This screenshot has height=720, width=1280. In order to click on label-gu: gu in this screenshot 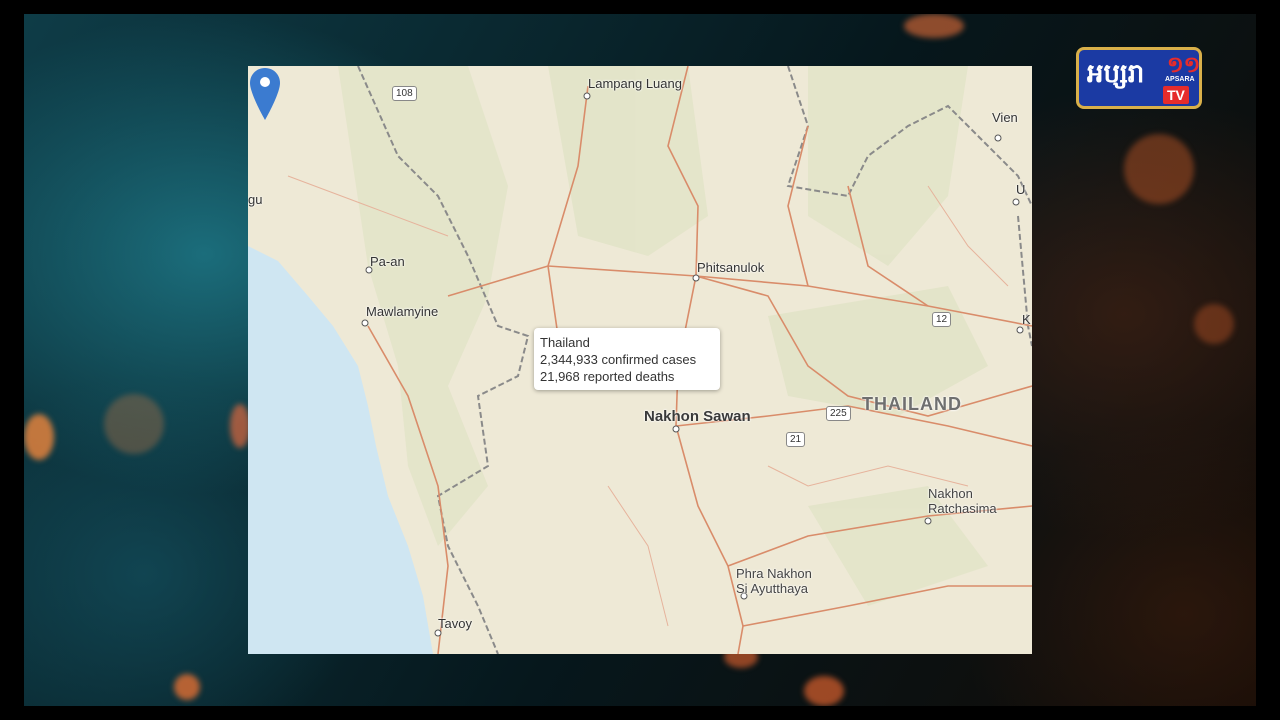, I will do `click(255, 199)`.